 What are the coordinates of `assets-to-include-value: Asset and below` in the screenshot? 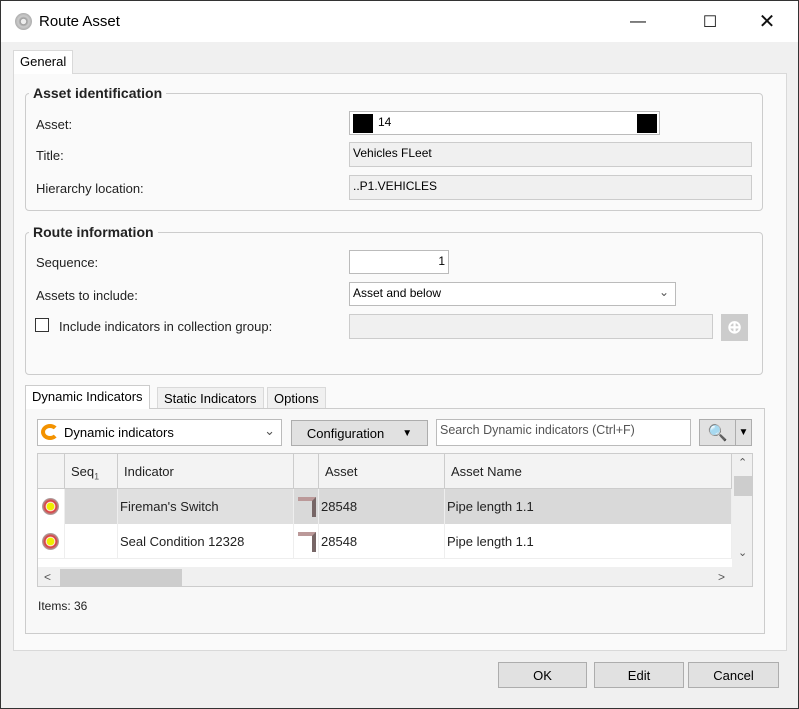 It's located at (397, 293).